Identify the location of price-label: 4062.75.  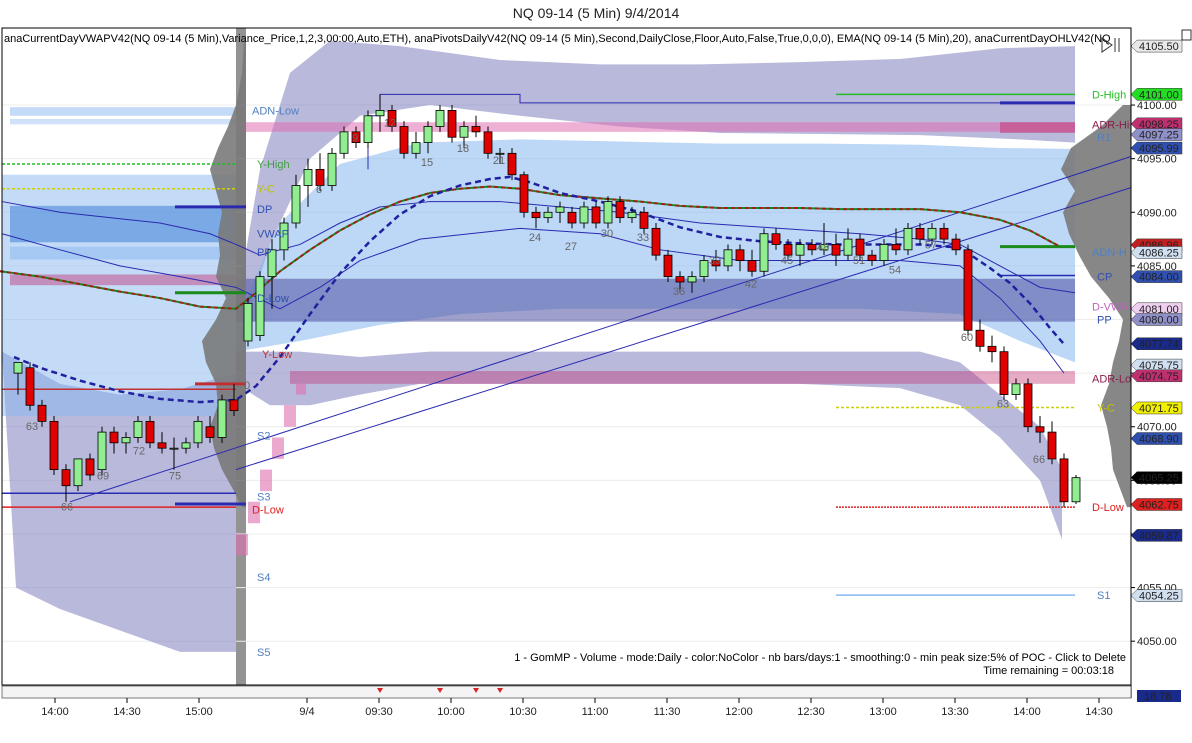
(1156, 504).